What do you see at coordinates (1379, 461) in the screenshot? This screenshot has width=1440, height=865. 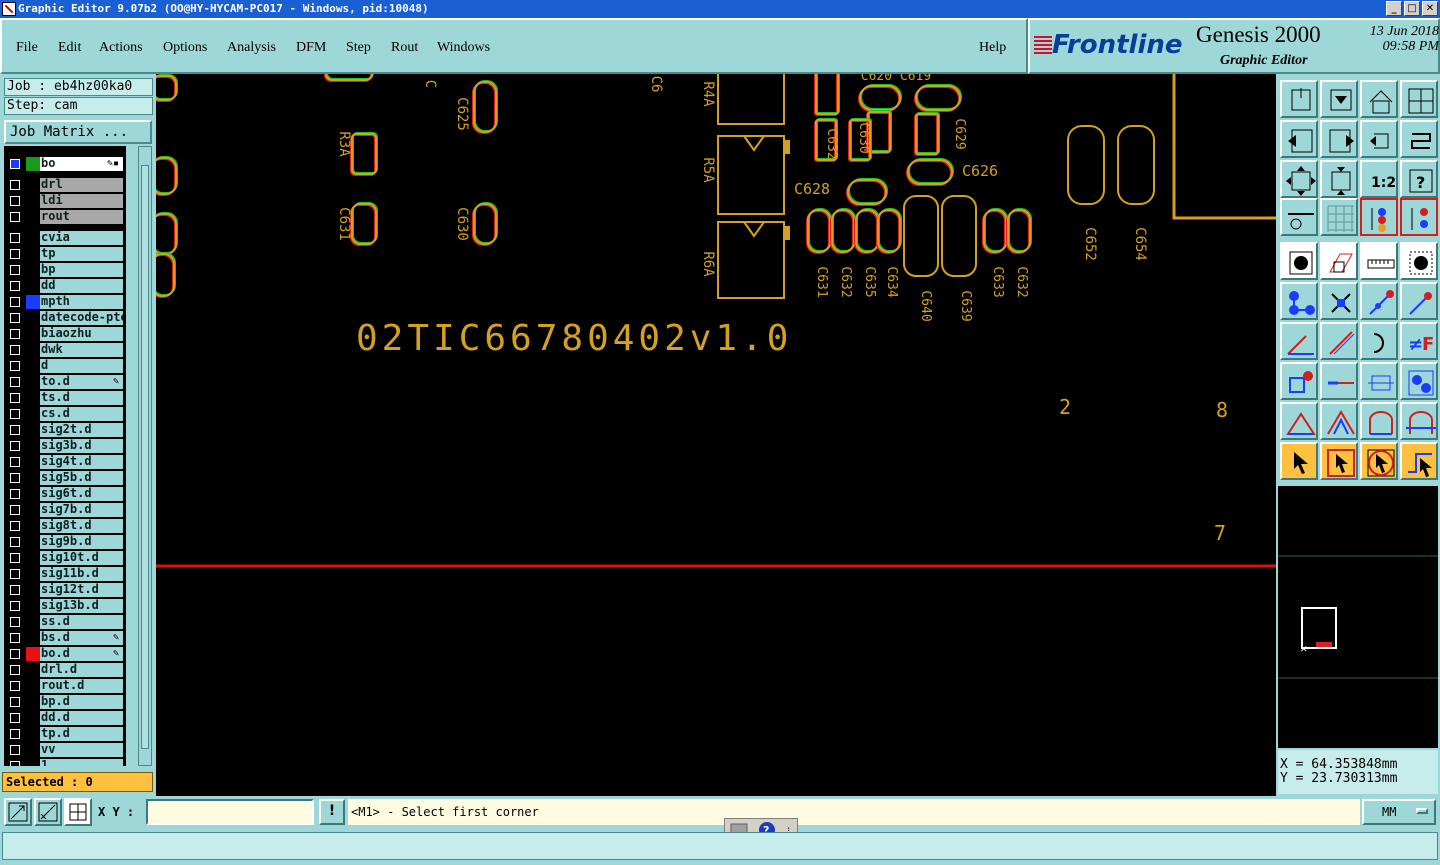 I see `pointer-circle-icon` at bounding box center [1379, 461].